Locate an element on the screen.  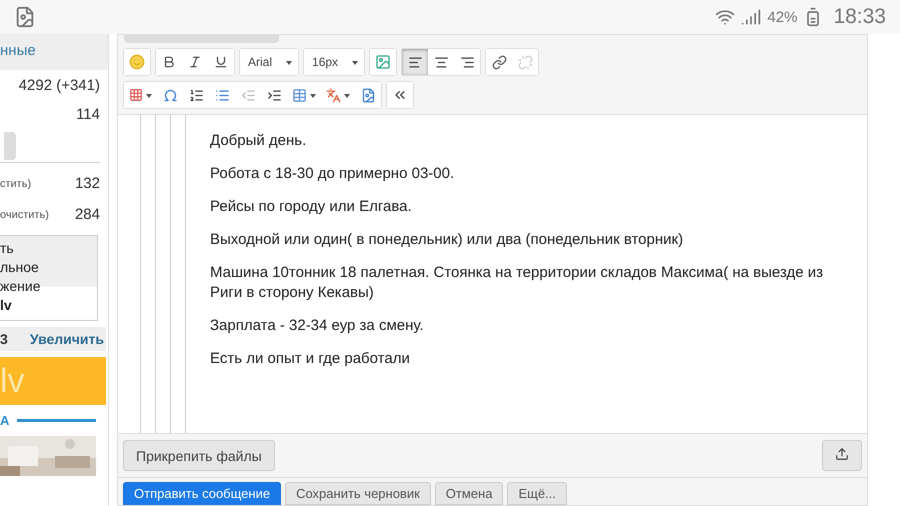
image-file-icon is located at coordinates (368, 95).